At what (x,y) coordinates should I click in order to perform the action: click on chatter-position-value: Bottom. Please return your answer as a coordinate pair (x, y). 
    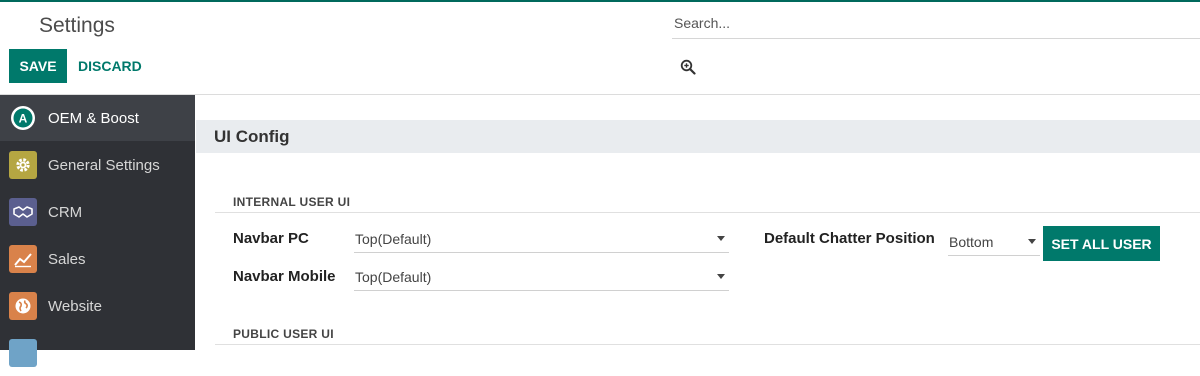
    Looking at the image, I should click on (971, 241).